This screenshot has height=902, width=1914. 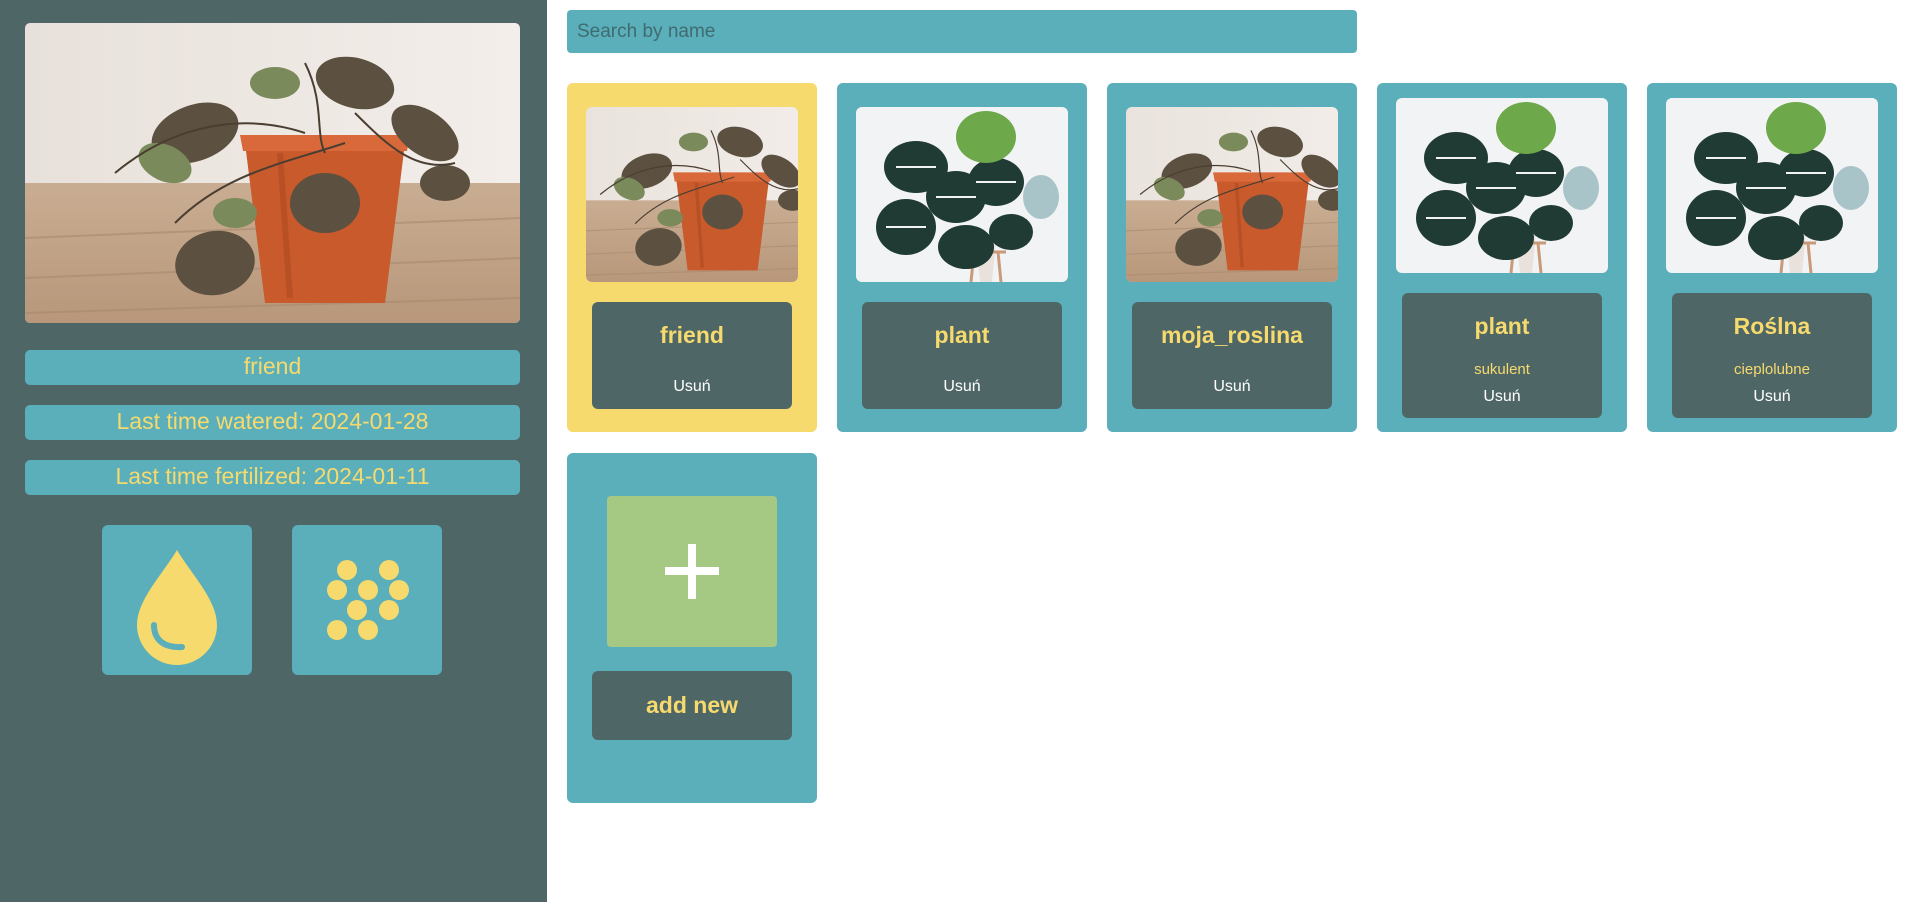 What do you see at coordinates (962, 31) in the screenshot?
I see `search-input` at bounding box center [962, 31].